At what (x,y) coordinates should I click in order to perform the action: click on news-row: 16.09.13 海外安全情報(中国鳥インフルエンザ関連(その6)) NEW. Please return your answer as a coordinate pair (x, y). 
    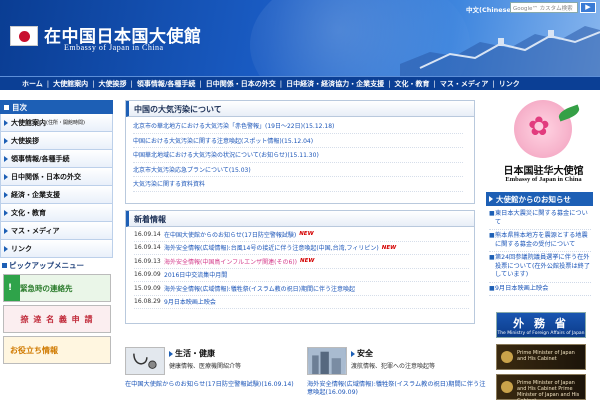
    Looking at the image, I should click on (301, 262).